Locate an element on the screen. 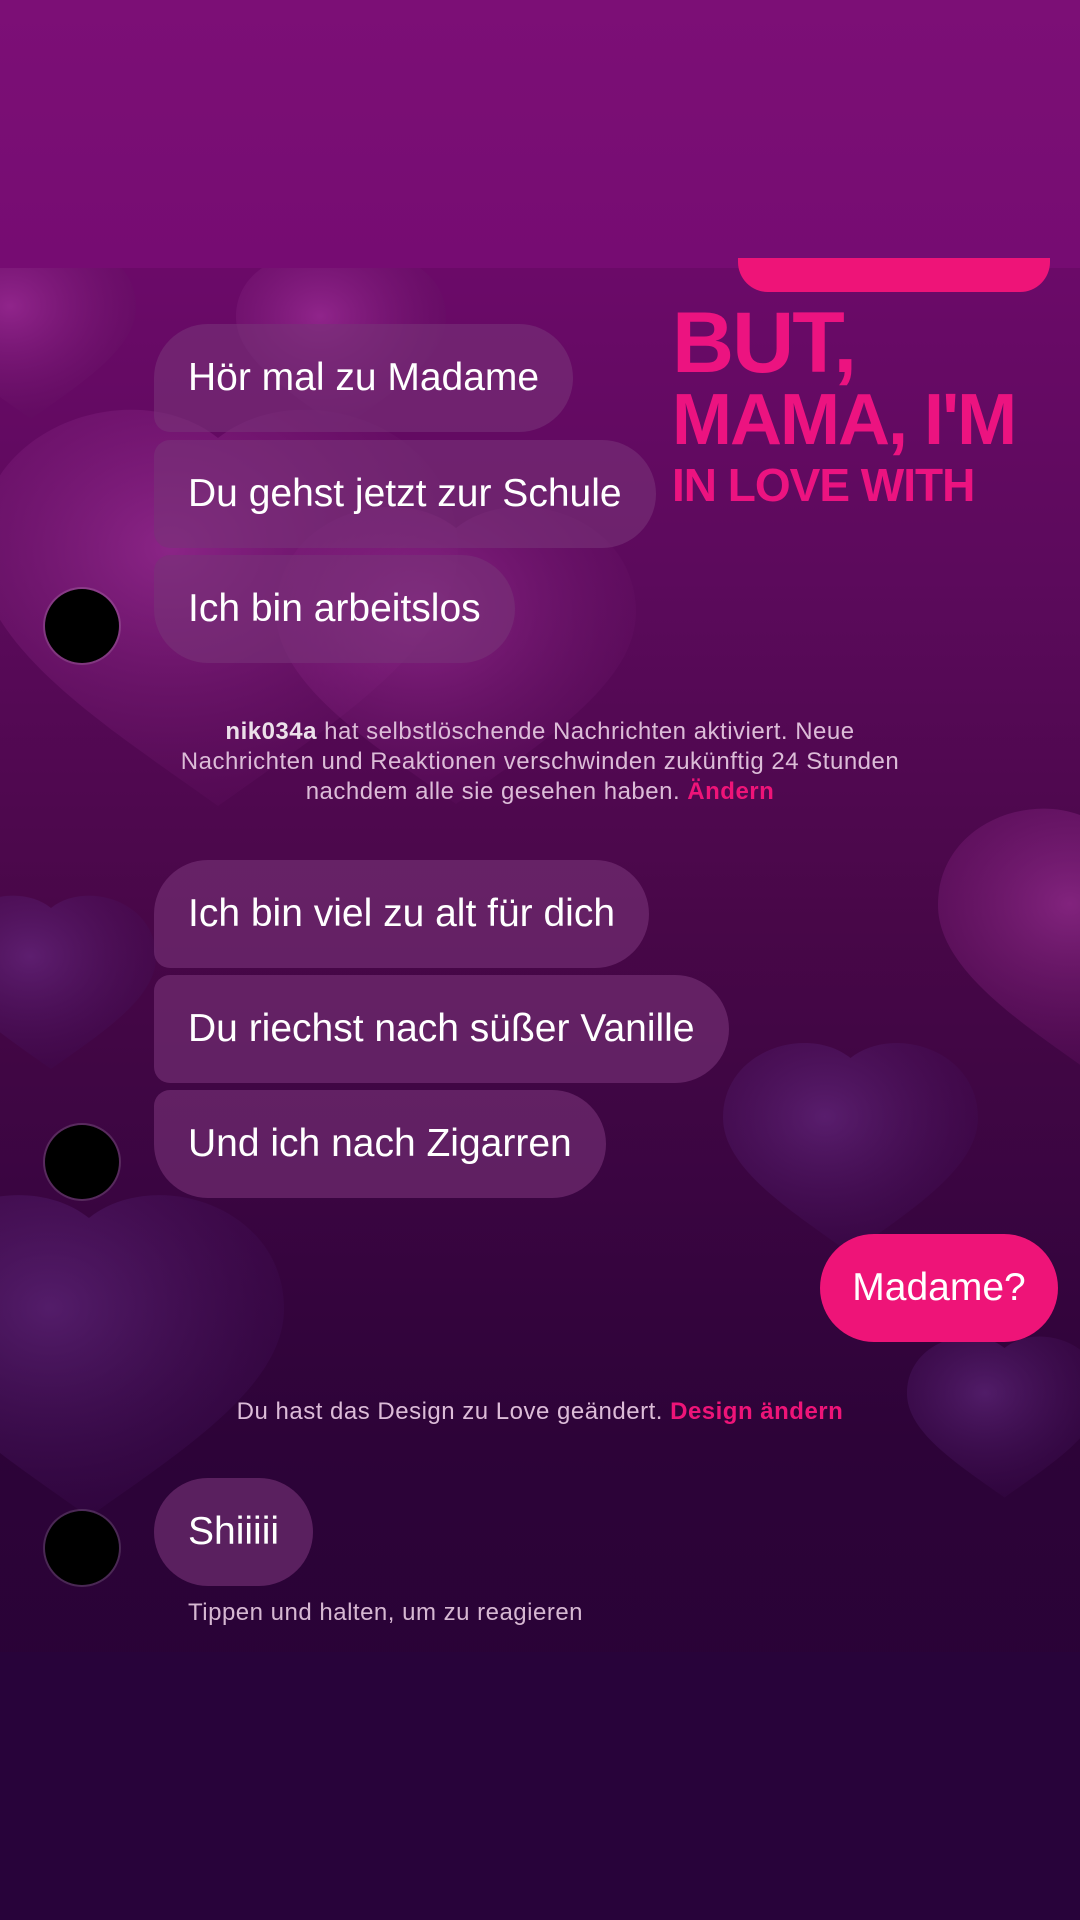 This screenshot has width=1080, height=1920. message-bubble: Du gehst jetzt zur Schule is located at coordinates (405, 494).